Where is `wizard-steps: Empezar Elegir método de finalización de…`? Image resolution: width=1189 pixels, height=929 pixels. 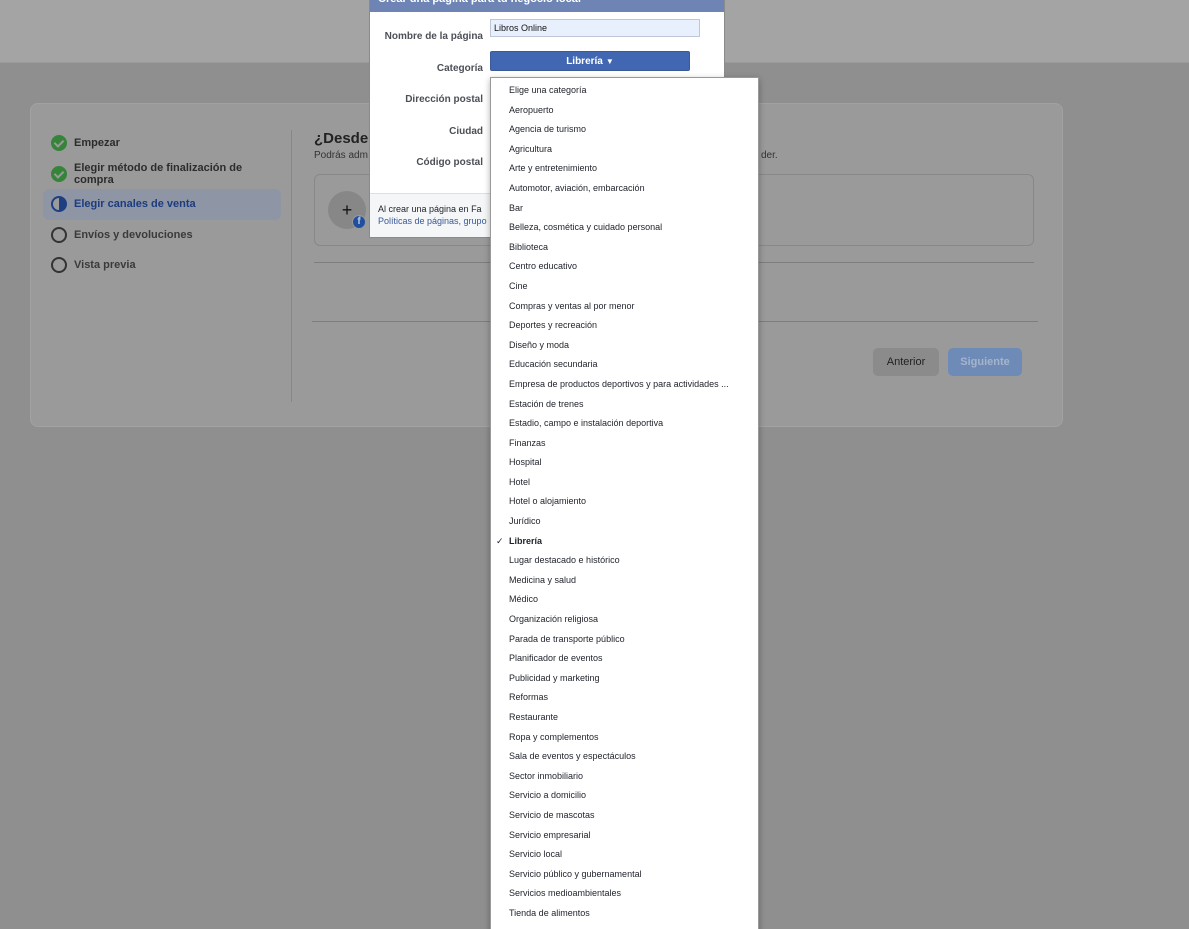 wizard-steps: Empezar Elegir método de finalización de… is located at coordinates (163, 204).